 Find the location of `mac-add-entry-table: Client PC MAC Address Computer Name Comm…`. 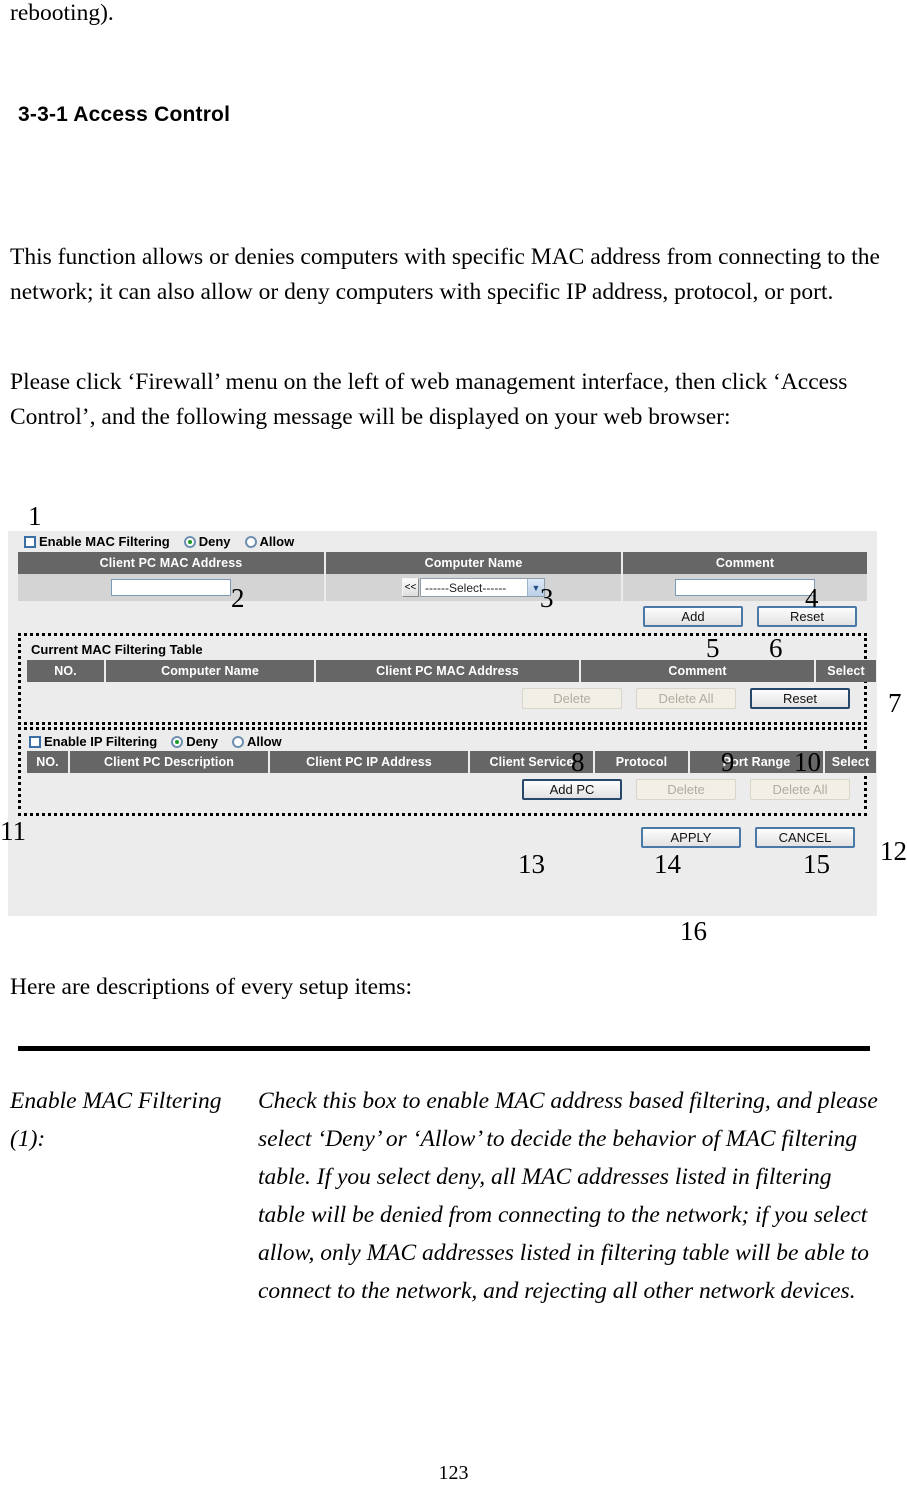

mac-add-entry-table: Client PC MAC Address Computer Name Comm… is located at coordinates (442, 576).